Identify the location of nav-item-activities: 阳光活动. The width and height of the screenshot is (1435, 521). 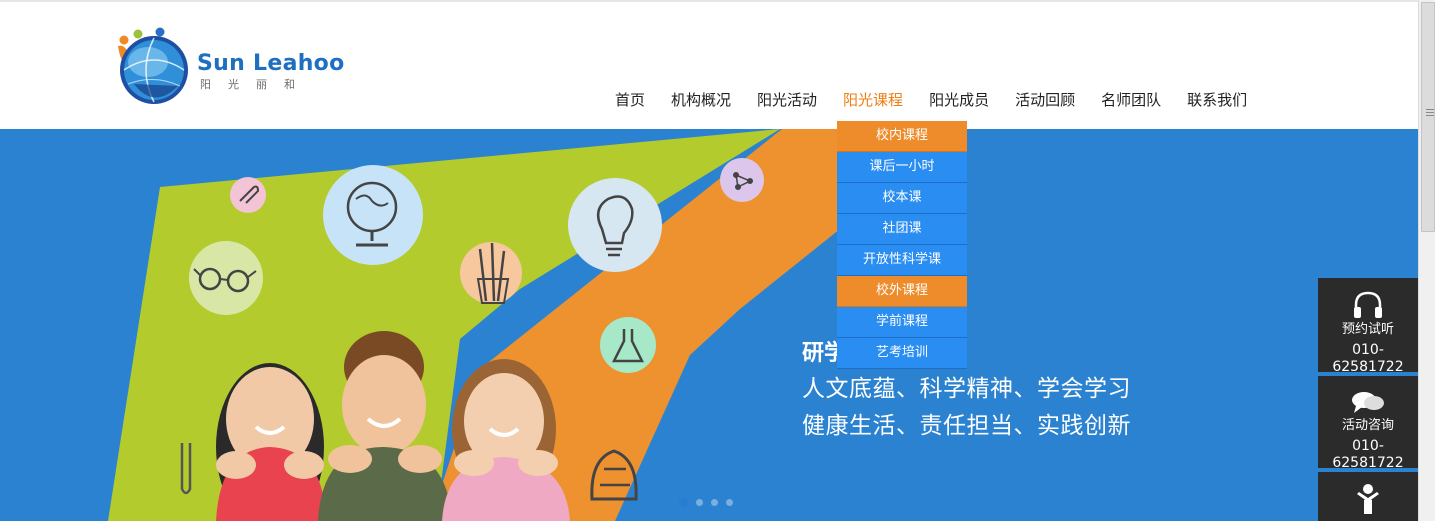
(787, 101).